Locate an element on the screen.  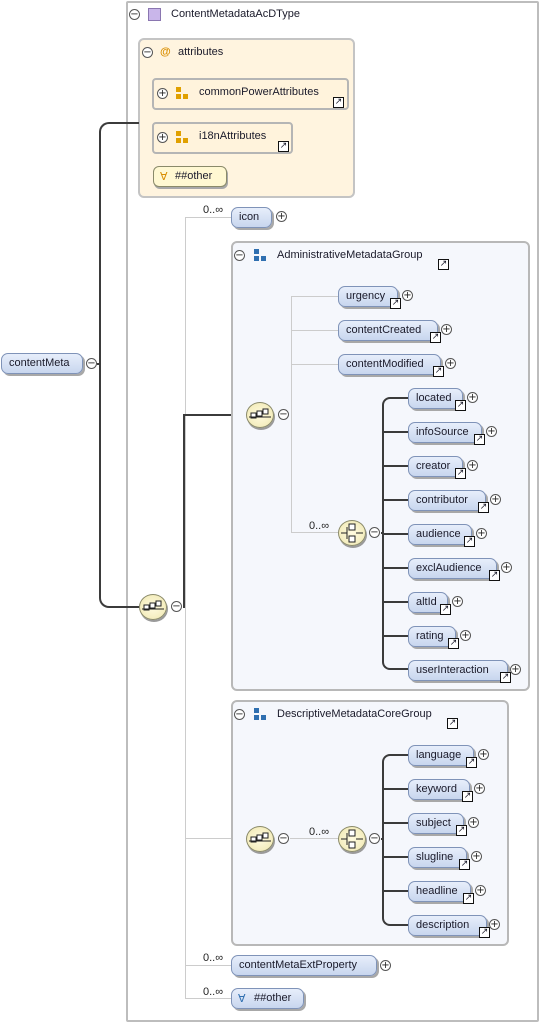
element-node-icon: icon is located at coordinates (251, 217).